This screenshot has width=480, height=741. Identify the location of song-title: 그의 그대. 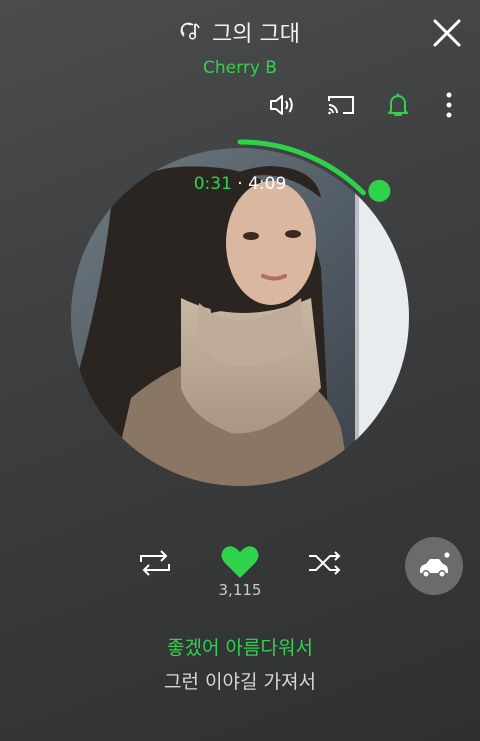
(240, 32).